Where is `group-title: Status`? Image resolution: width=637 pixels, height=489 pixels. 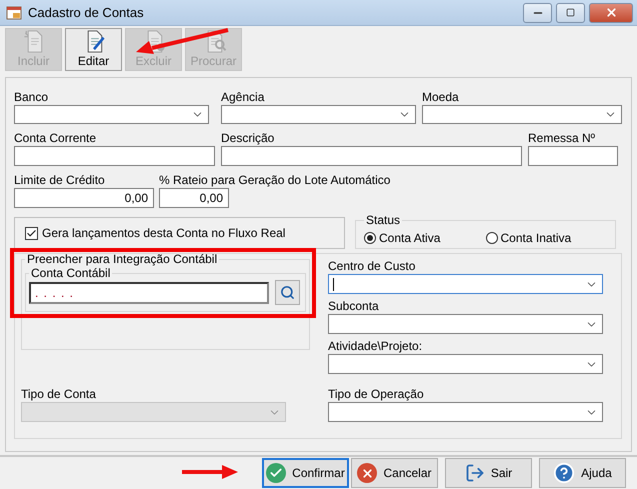 group-title: Status is located at coordinates (383, 220).